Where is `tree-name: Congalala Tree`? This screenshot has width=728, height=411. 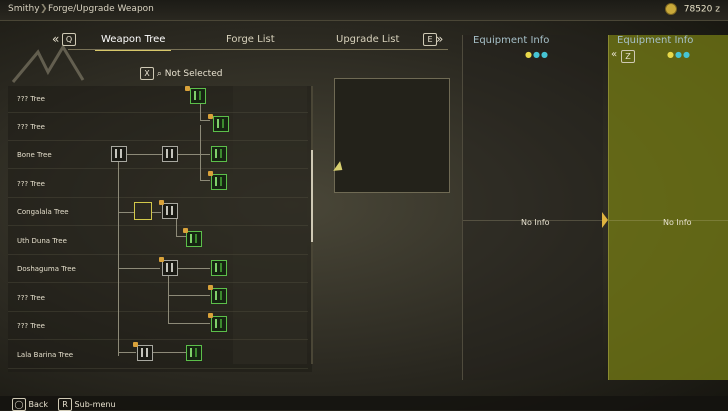 tree-name: Congalala Tree is located at coordinates (43, 212).